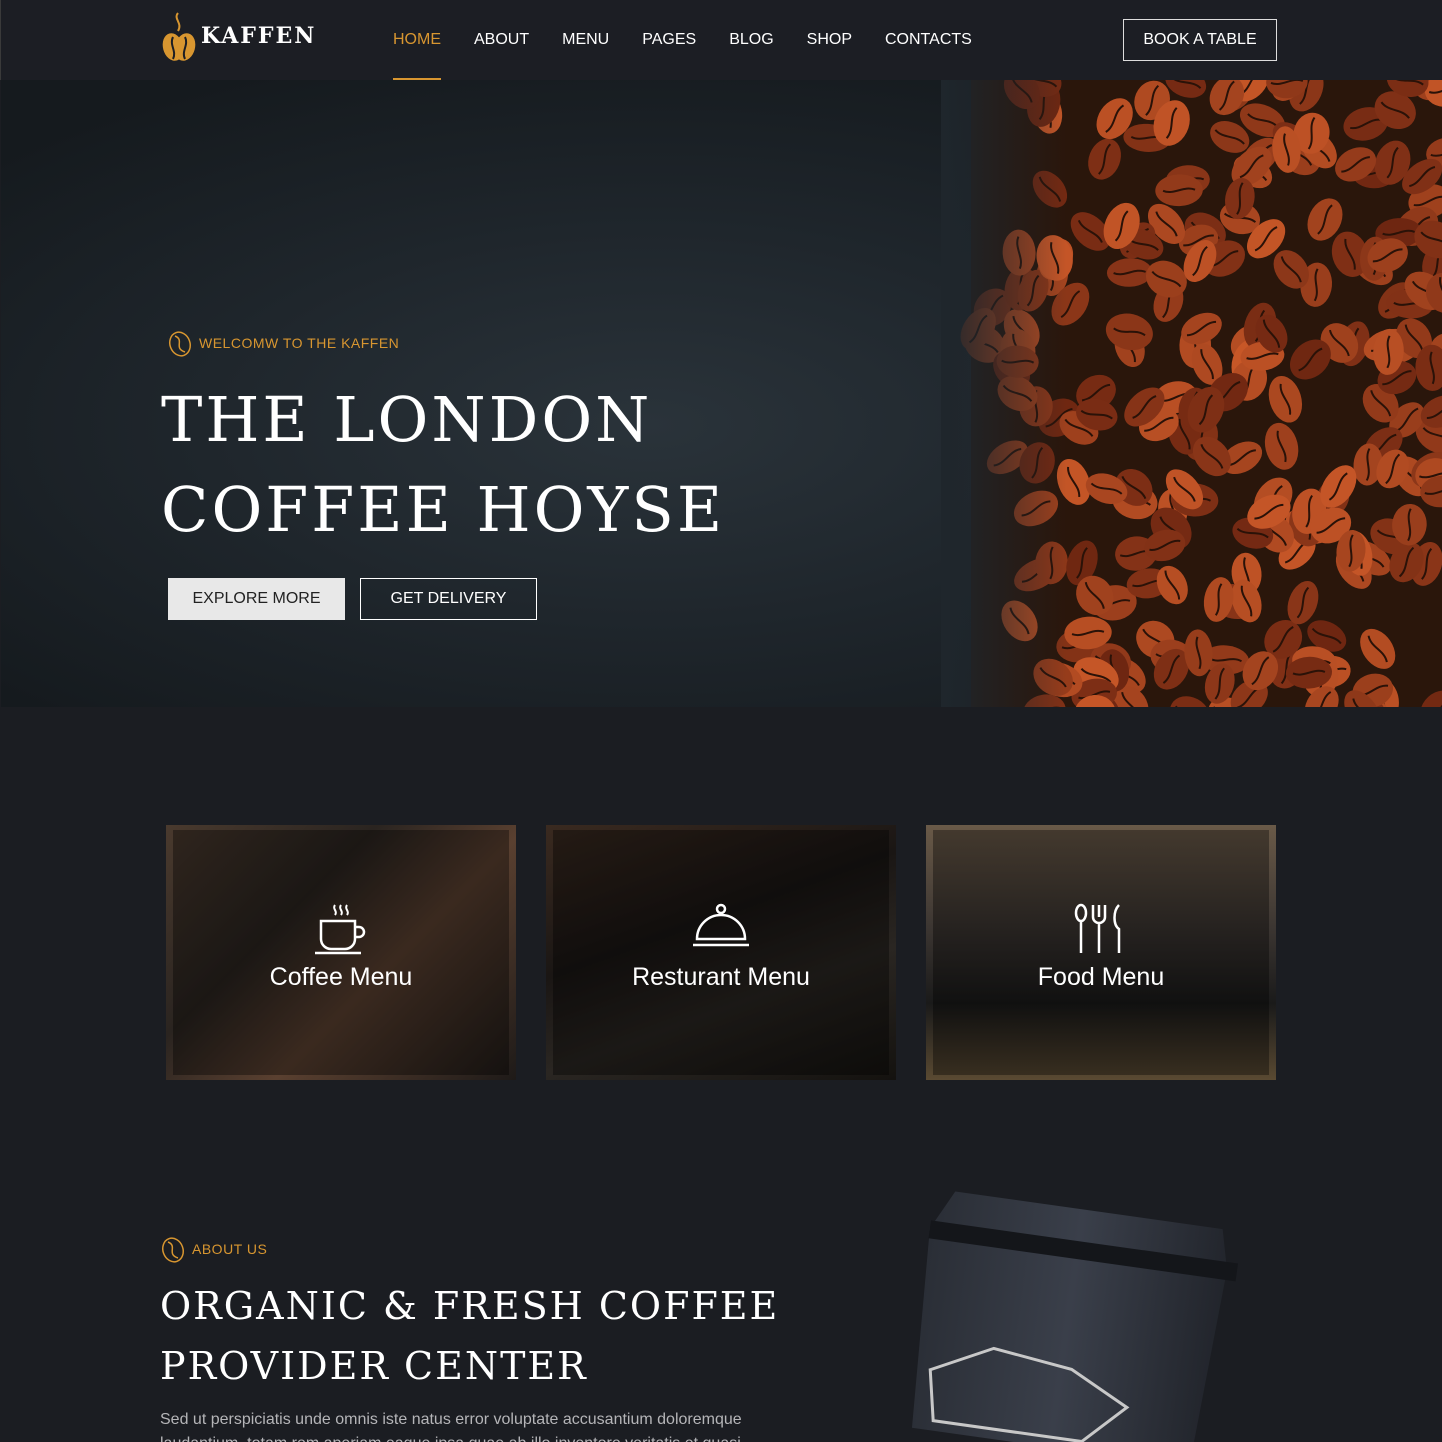 The height and width of the screenshot is (1442, 1442). Describe the element at coordinates (470, 1306) in the screenshot. I see `about-title-line1: Organic & Fresh Coffee` at that location.